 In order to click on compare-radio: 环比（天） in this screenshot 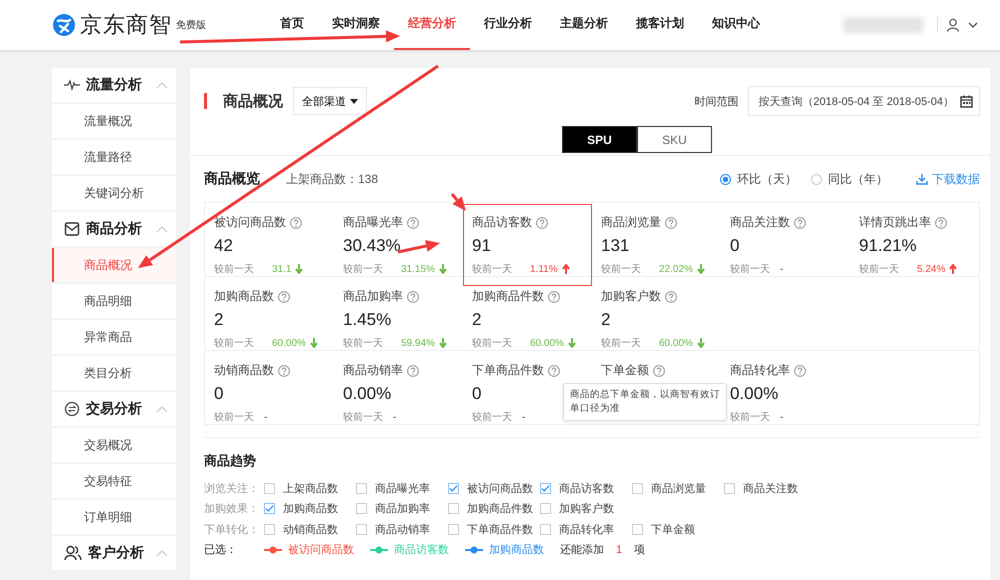, I will do `click(758, 179)`.